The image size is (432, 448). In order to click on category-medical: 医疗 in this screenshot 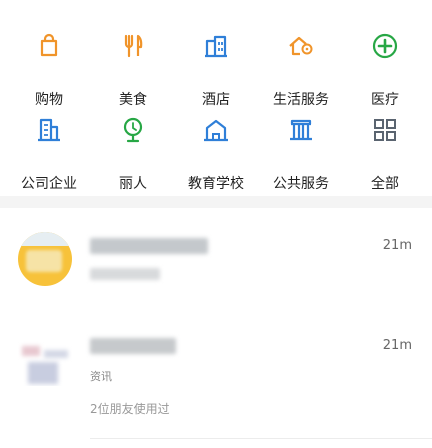, I will do `click(385, 63)`.